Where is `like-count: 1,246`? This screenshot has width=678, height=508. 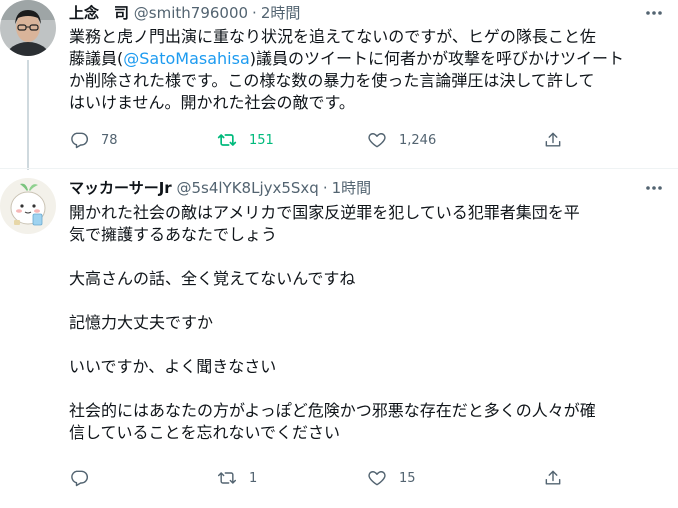
like-count: 1,246 is located at coordinates (418, 140).